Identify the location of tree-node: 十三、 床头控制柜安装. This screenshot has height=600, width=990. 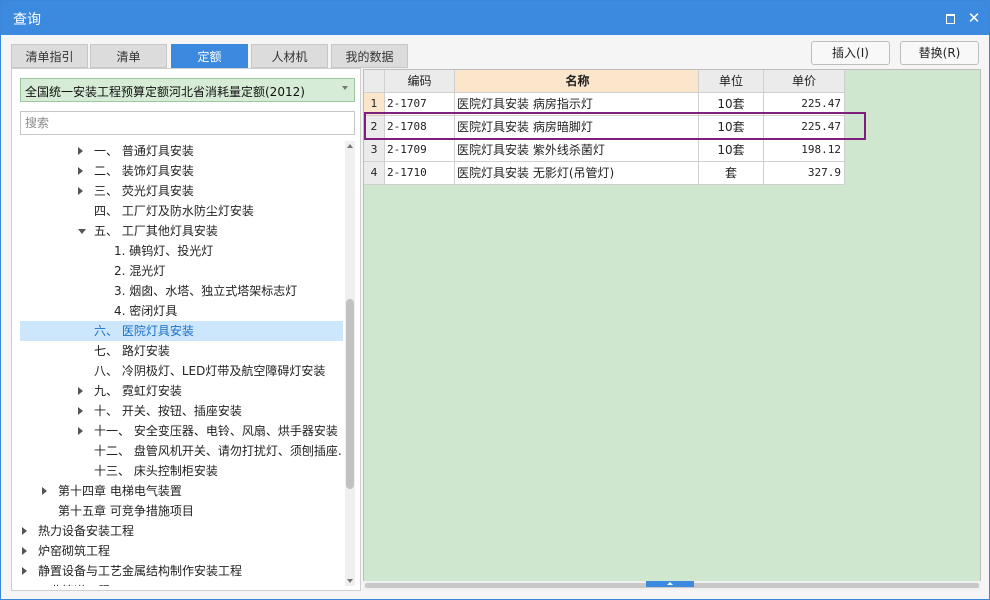
(181, 471).